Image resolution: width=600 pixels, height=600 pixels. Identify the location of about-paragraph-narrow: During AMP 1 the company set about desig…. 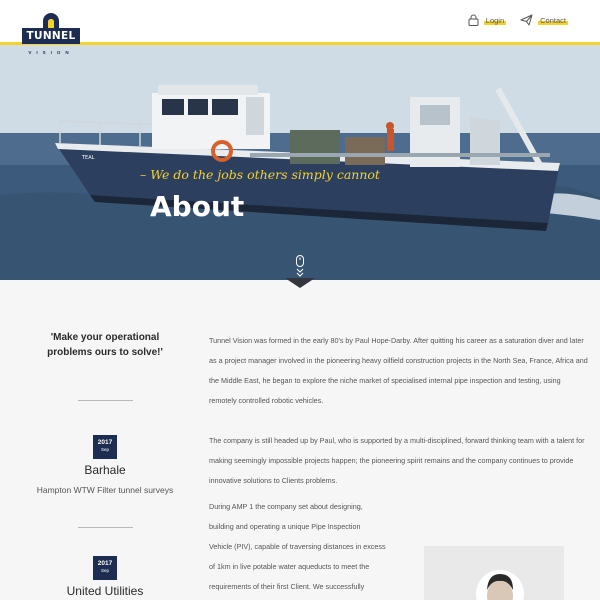
(309, 547).